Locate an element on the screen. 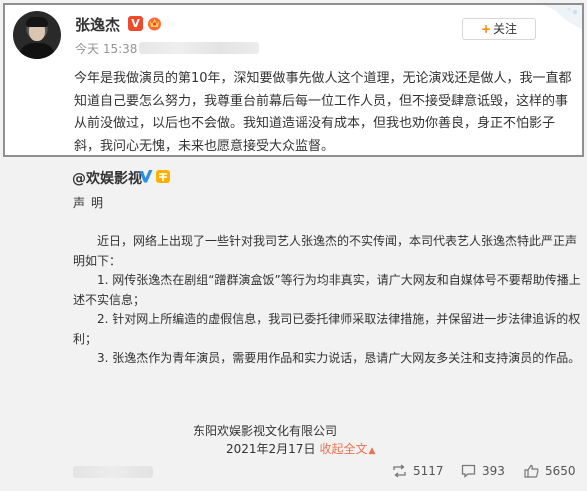  verified-icon is located at coordinates (145, 176).